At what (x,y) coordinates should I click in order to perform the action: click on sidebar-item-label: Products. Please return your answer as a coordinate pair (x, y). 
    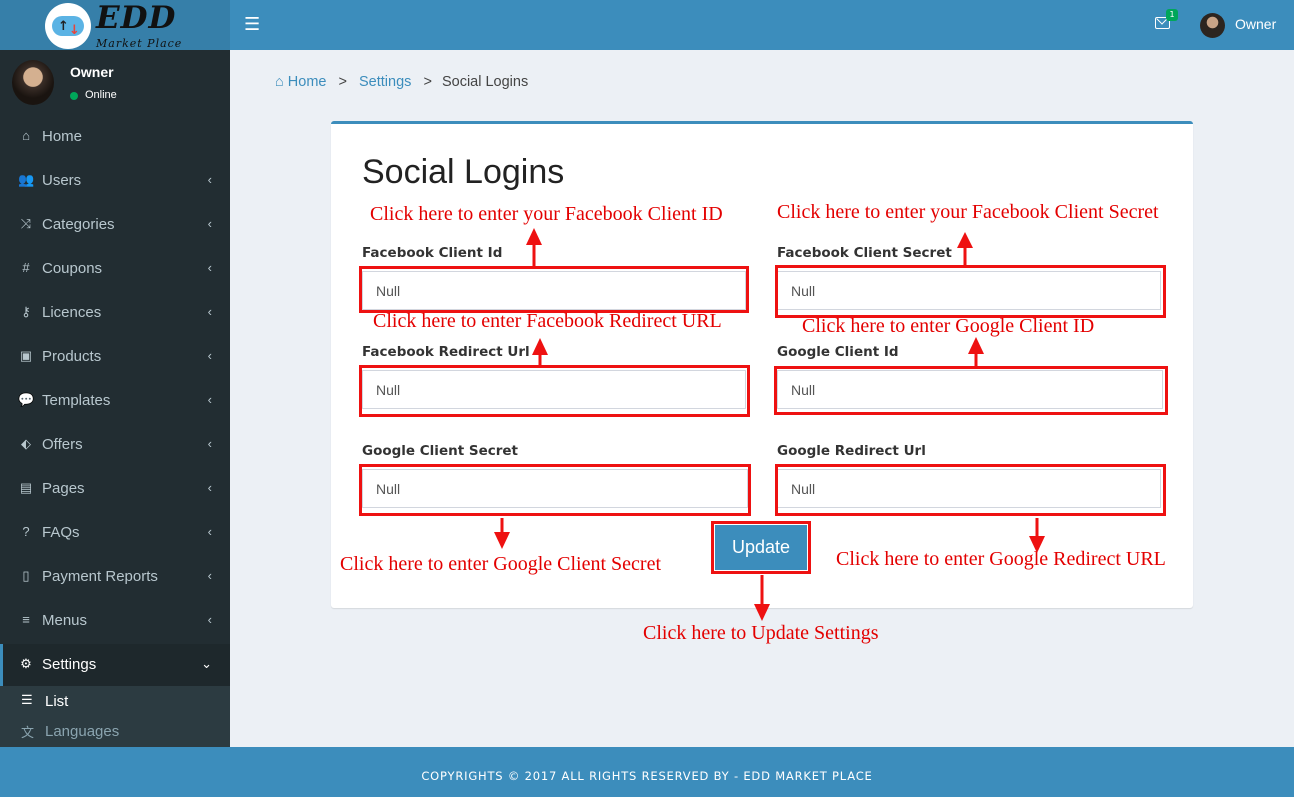
    Looking at the image, I should click on (72, 356).